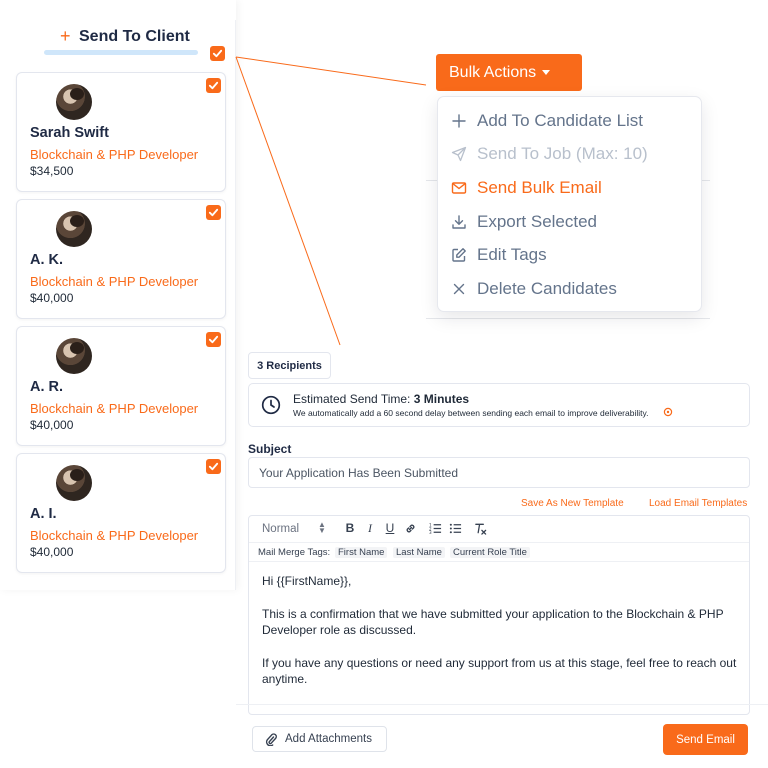 The height and width of the screenshot is (768, 768). I want to click on menu-item-label: Add To Candidate List, so click(560, 120).